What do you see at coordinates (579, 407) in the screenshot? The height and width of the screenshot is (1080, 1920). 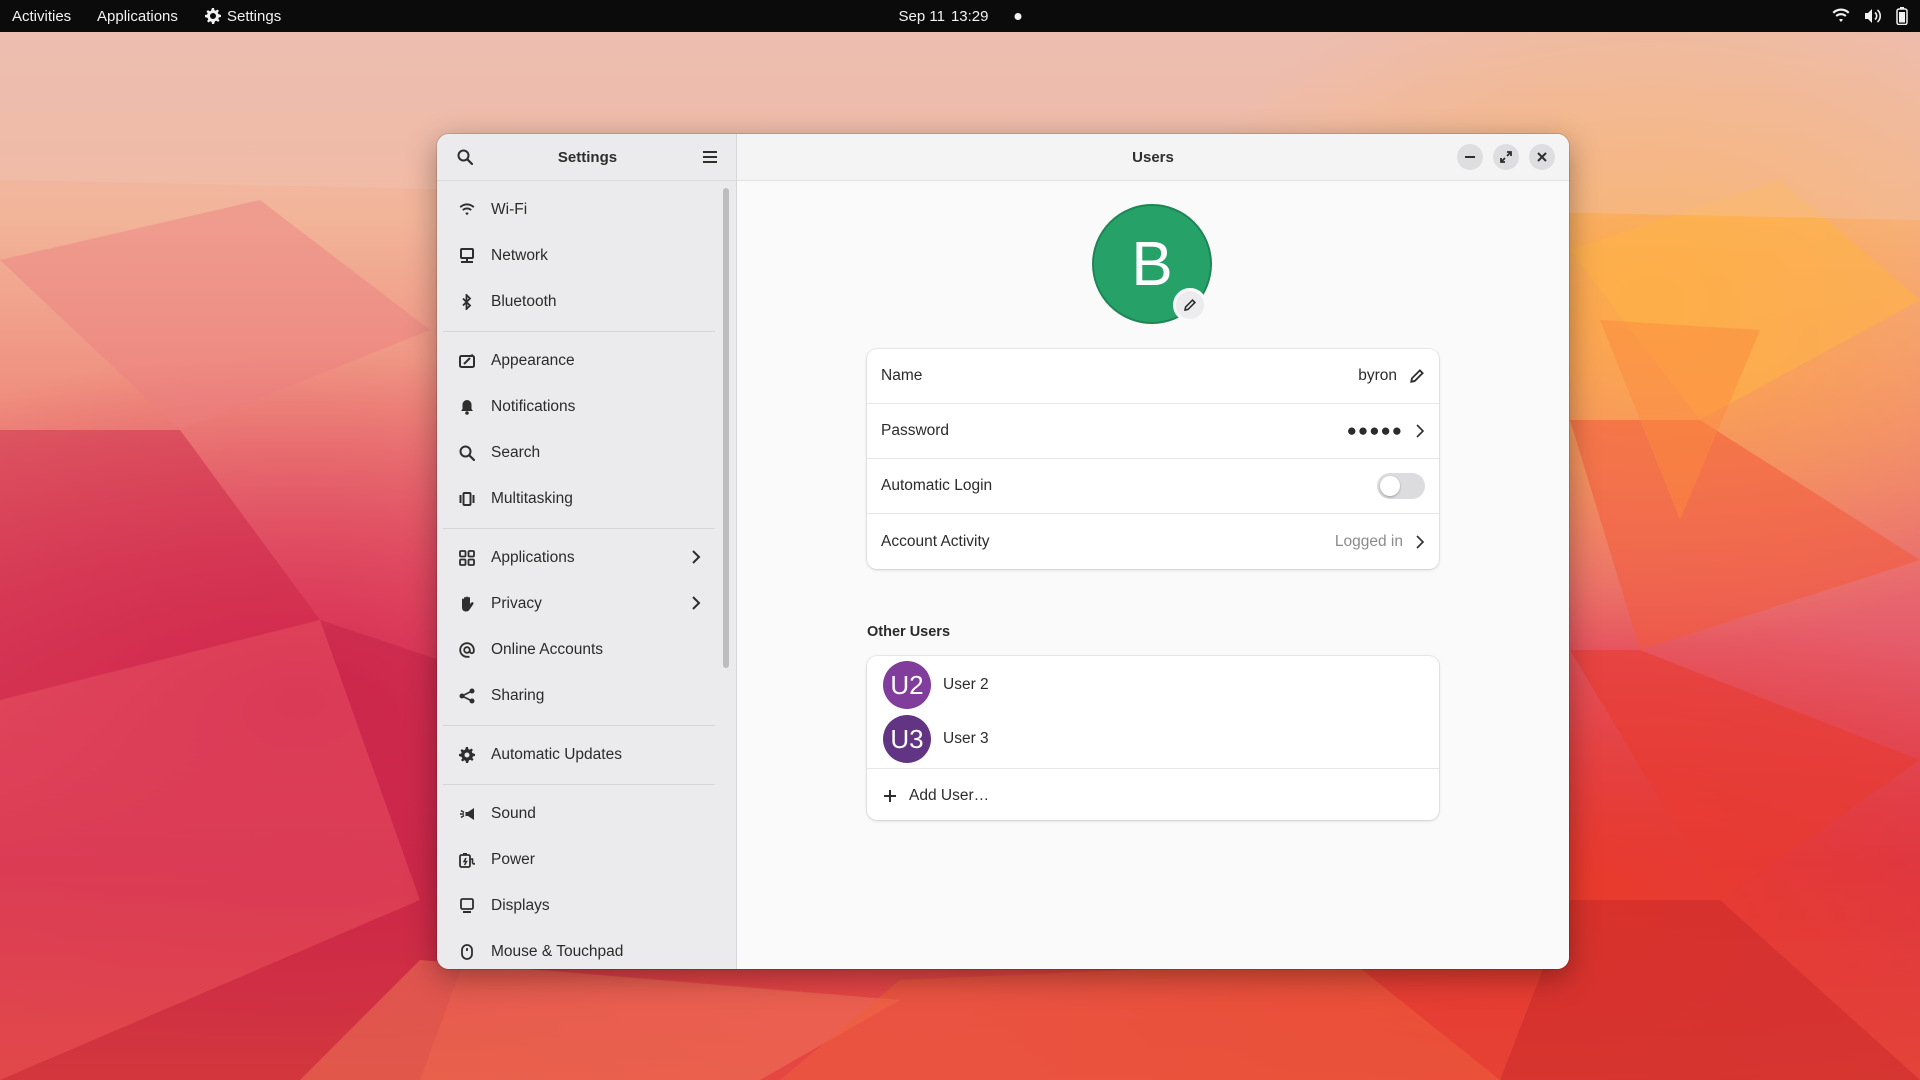 I see `sidebar-item-notifications: Notifications` at bounding box center [579, 407].